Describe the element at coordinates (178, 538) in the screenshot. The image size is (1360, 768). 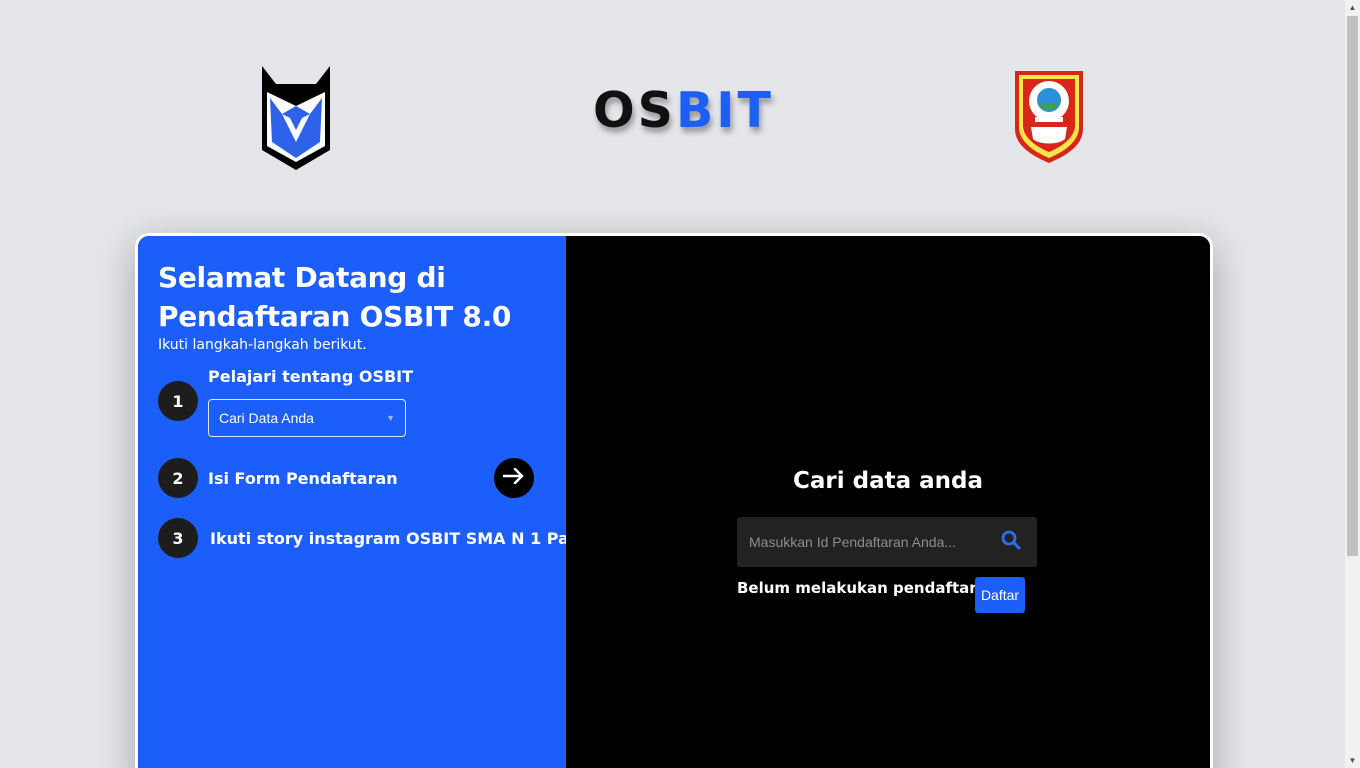
I see `step-3-number: 3` at that location.